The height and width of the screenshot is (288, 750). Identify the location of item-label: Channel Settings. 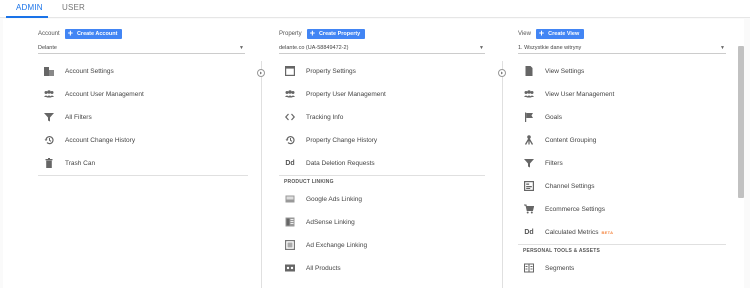
(570, 186).